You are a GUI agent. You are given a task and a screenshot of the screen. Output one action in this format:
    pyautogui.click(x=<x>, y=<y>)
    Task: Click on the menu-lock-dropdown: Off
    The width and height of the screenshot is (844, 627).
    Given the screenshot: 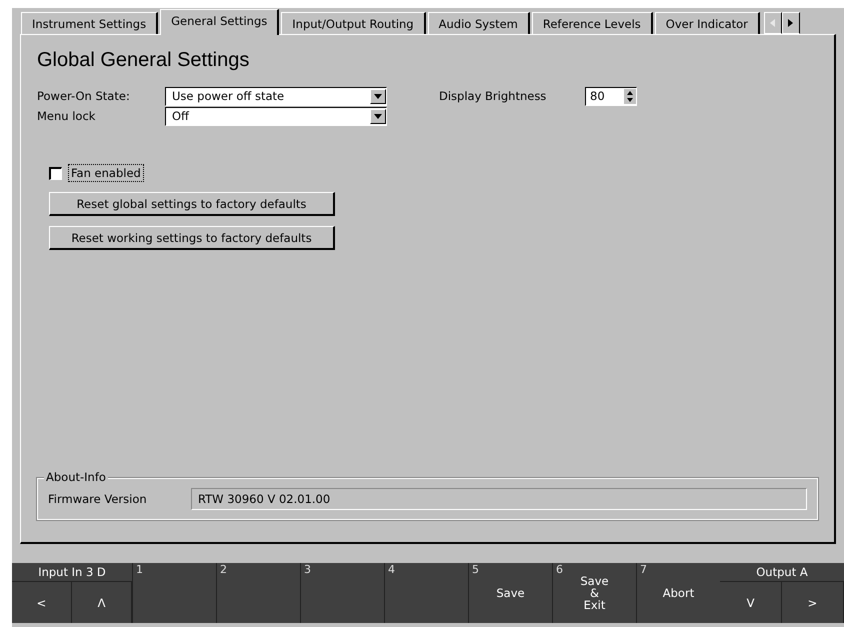 What is the action you would take?
    pyautogui.click(x=276, y=116)
    